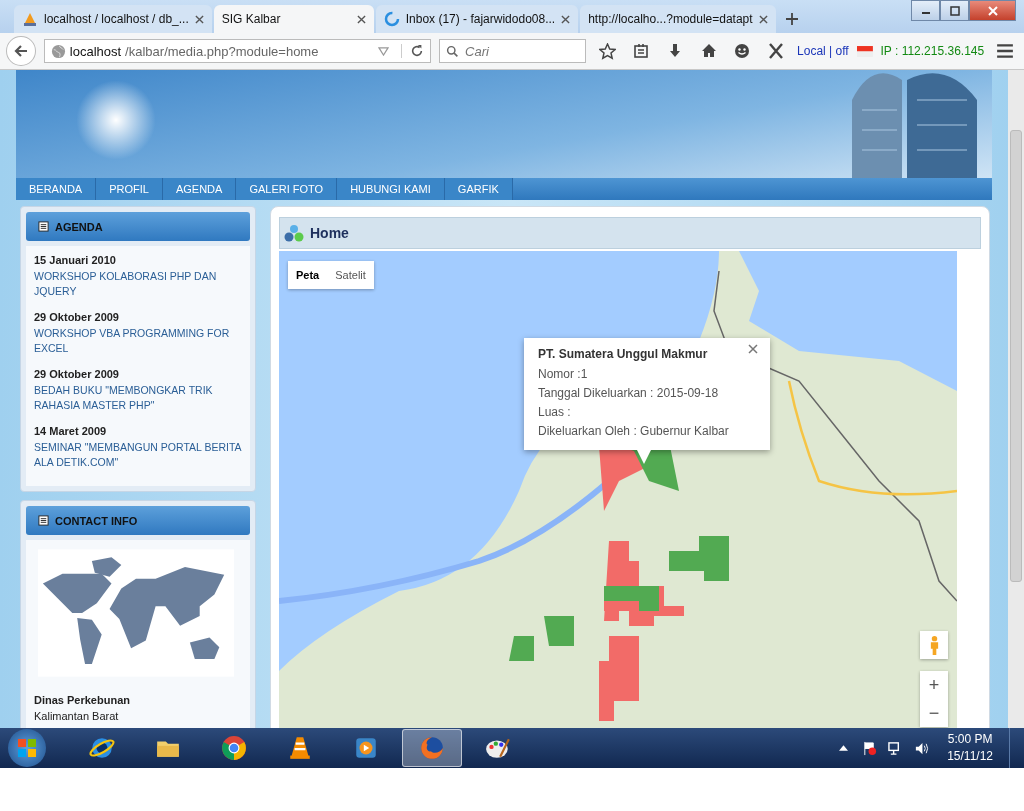  Describe the element at coordinates (199, 189) in the screenshot. I see `nav-menu-item: AGENDA` at that location.